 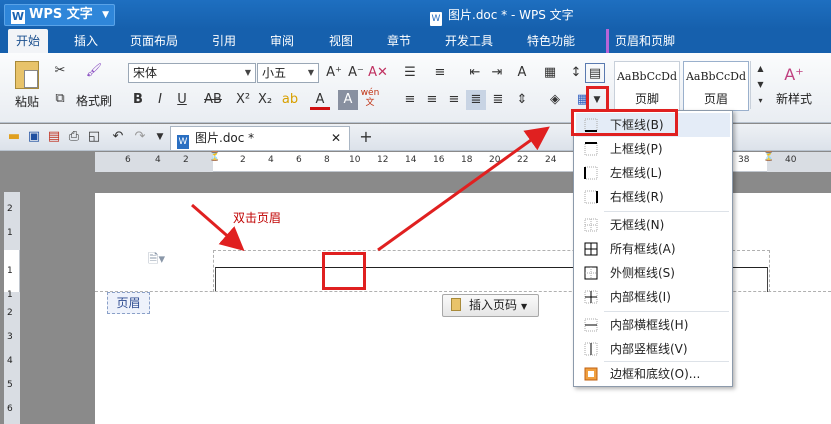 I want to click on no-border-icon, so click(x=591, y=225).